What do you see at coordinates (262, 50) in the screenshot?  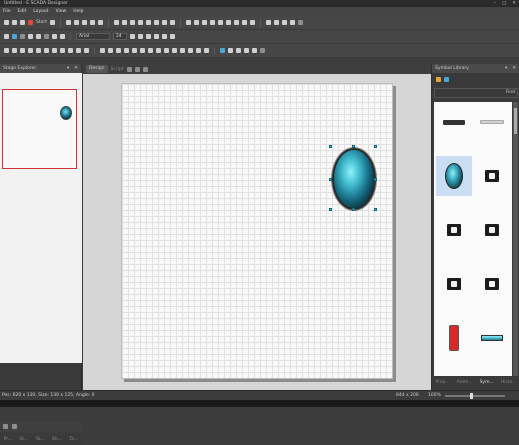 I see `more-tools-icon` at bounding box center [262, 50].